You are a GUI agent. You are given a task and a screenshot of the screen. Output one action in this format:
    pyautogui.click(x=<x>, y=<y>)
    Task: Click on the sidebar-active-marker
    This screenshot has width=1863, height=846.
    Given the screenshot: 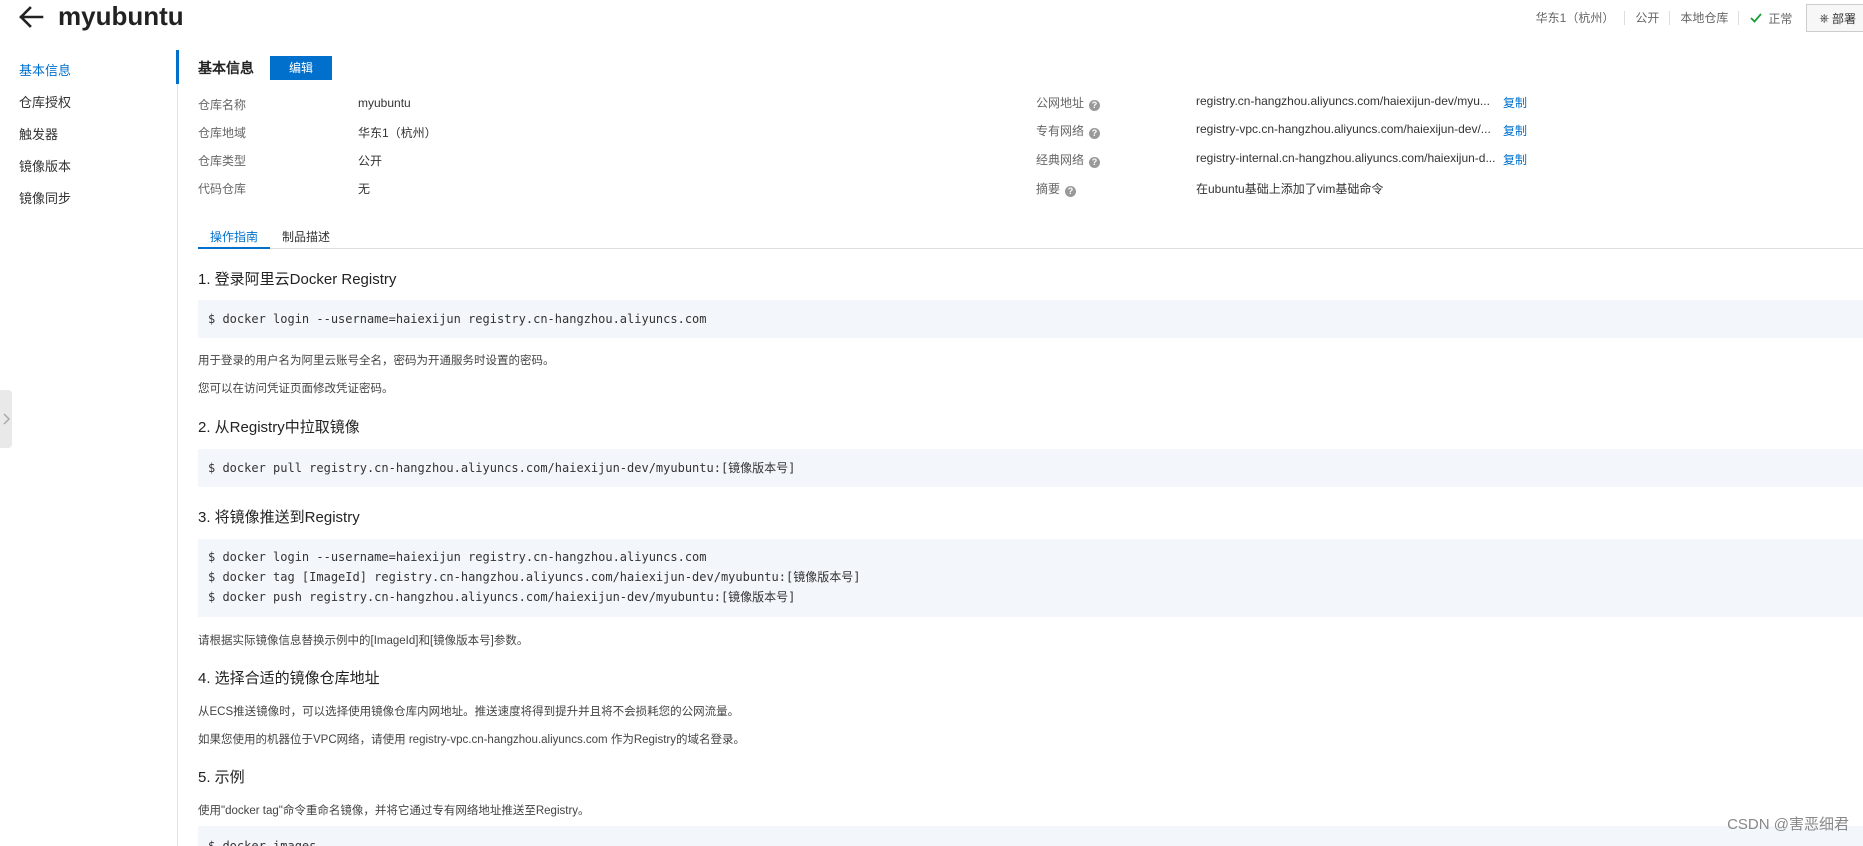 What is the action you would take?
    pyautogui.click(x=177, y=67)
    